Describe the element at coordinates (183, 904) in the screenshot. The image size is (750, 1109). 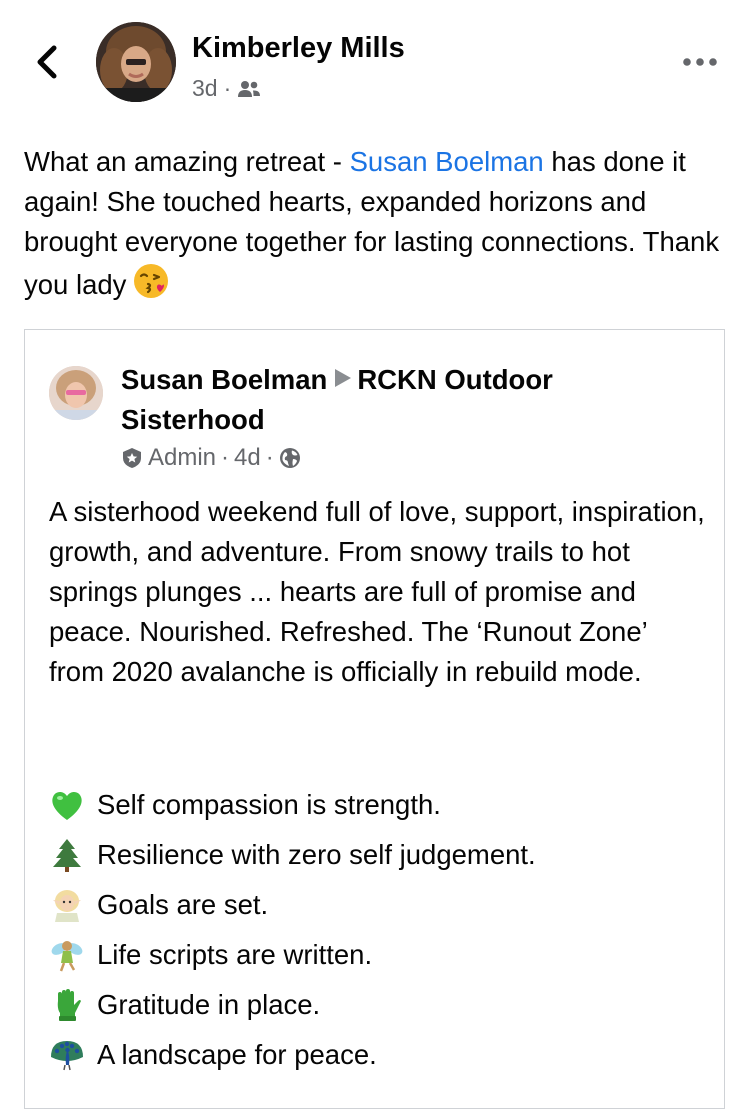
I see `list-item-text: Goals are set.` at that location.